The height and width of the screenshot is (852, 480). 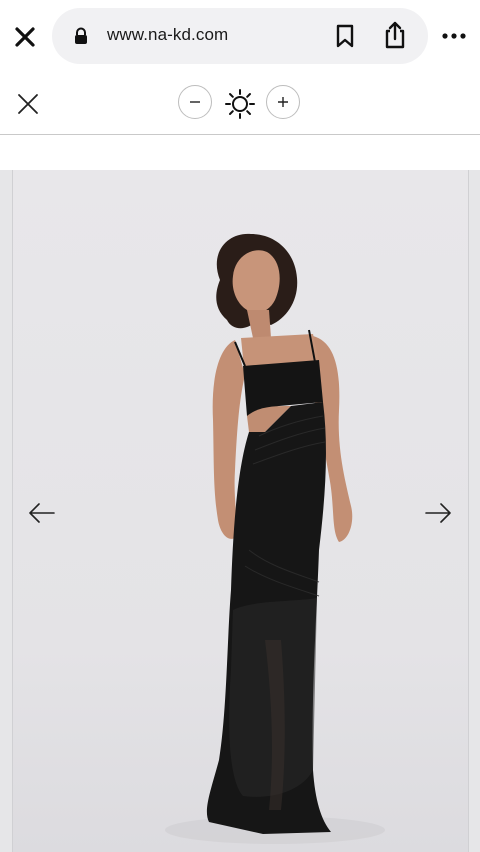 I want to click on image-viewer-toolbar, so click(x=240, y=103).